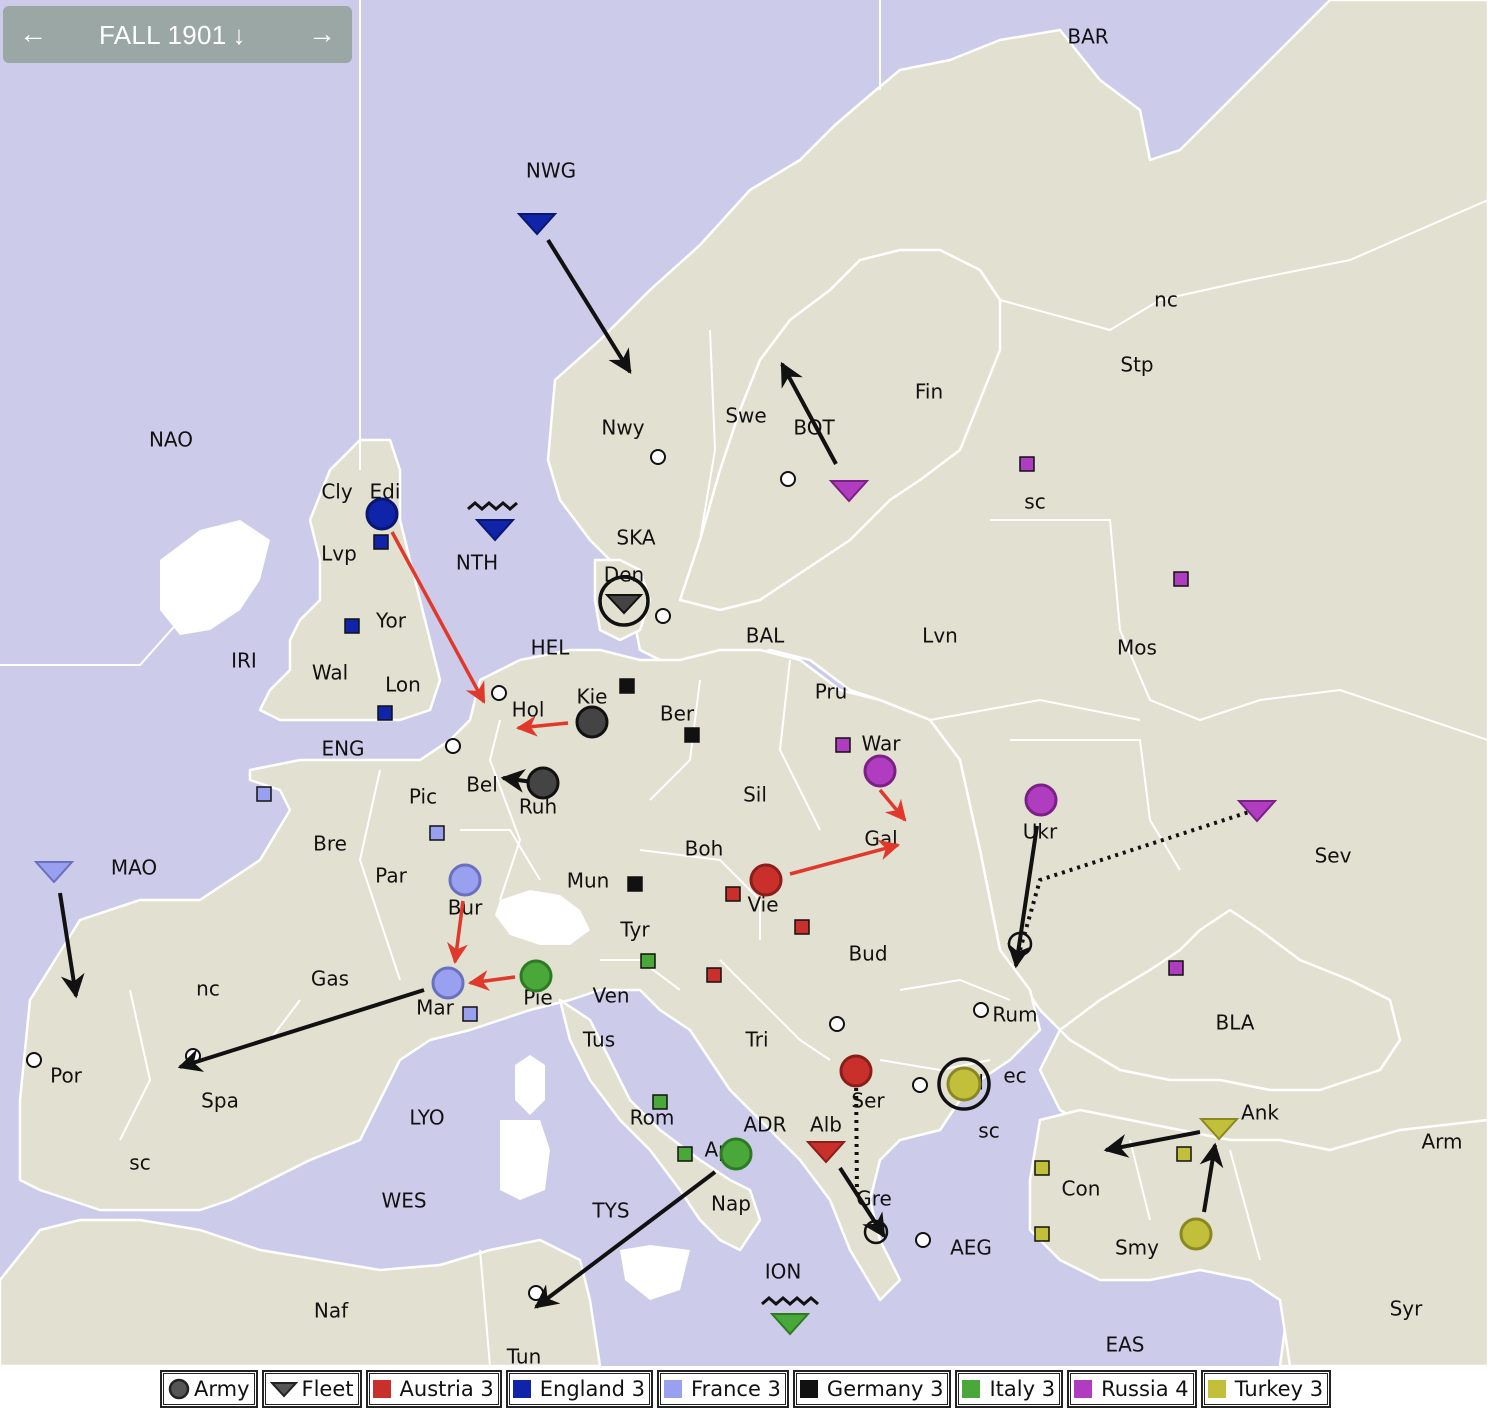 Image resolution: width=1488 pixels, height=1422 pixels. I want to click on region-label-lyo: LYO, so click(426, 1118).